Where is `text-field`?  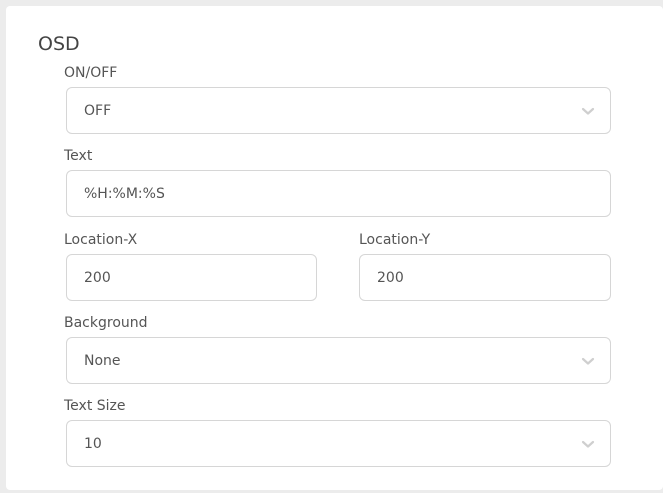
text-field is located at coordinates (338, 193).